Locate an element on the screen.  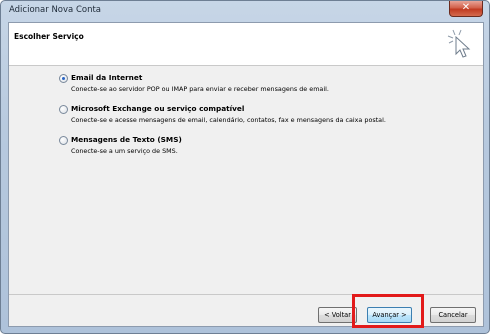
close-icon: ✕ is located at coordinates (466, 7).